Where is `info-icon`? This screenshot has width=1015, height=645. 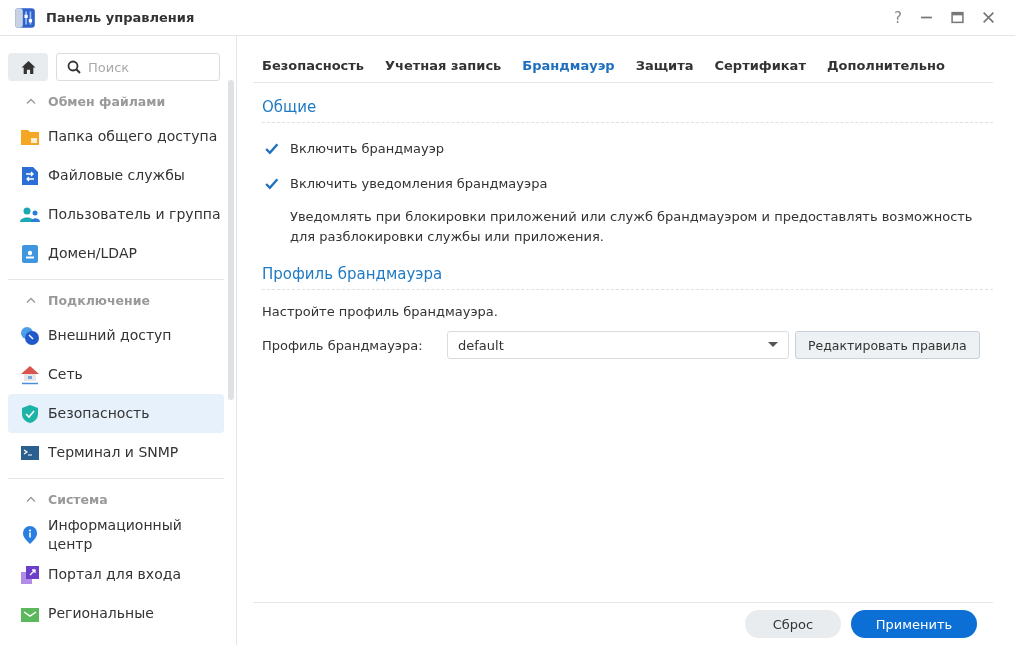 info-icon is located at coordinates (30, 535).